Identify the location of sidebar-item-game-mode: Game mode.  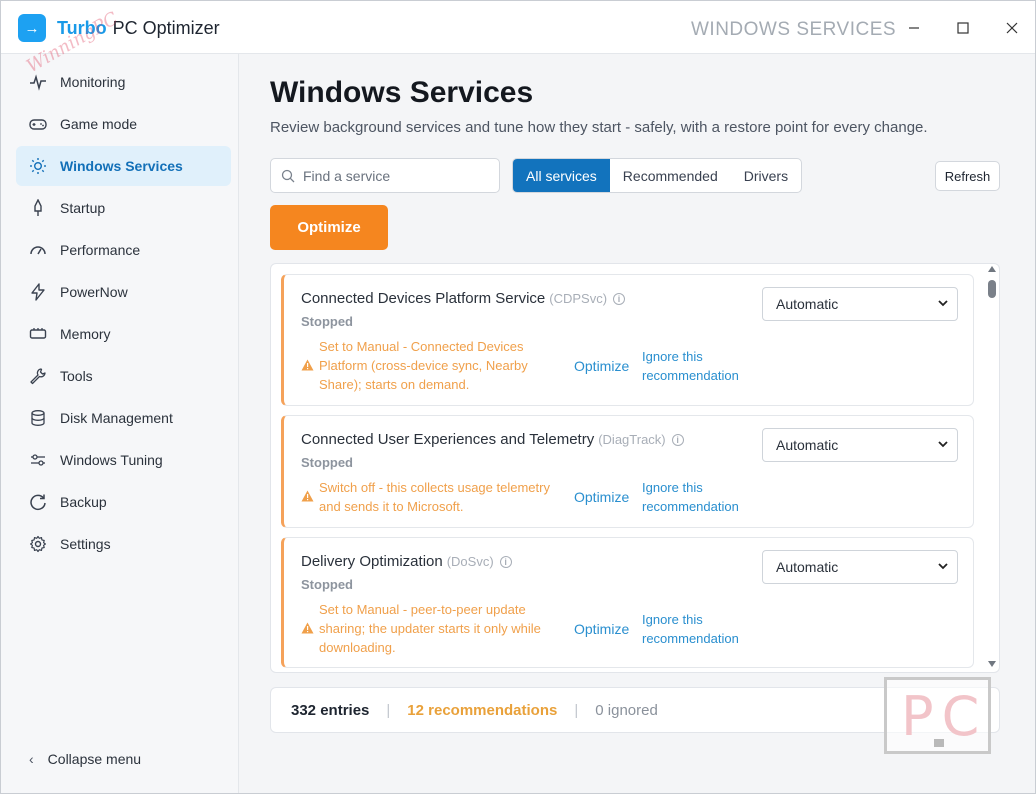
(123, 124).